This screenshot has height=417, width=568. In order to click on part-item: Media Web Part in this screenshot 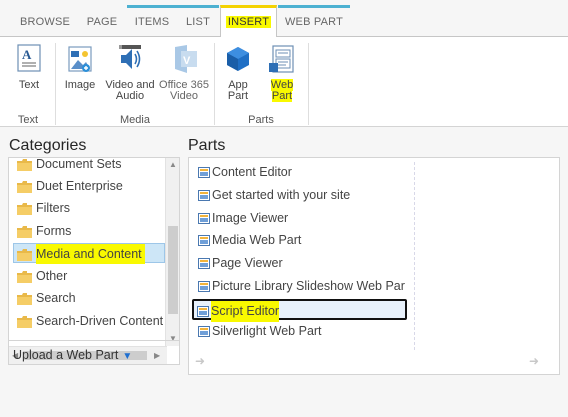, I will do `click(302, 240)`.